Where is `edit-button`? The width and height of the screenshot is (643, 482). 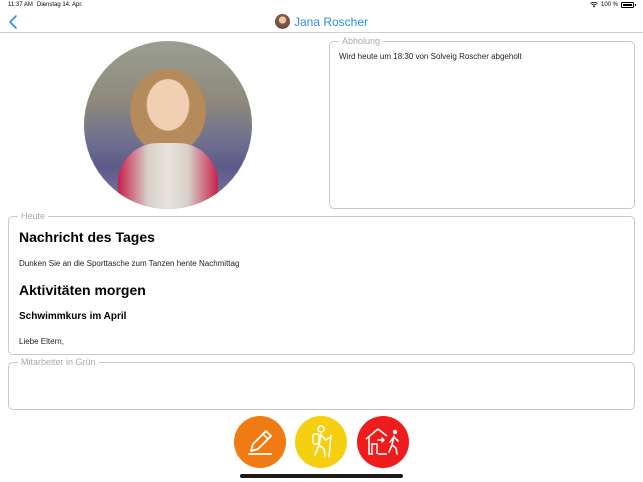
edit-button is located at coordinates (260, 442).